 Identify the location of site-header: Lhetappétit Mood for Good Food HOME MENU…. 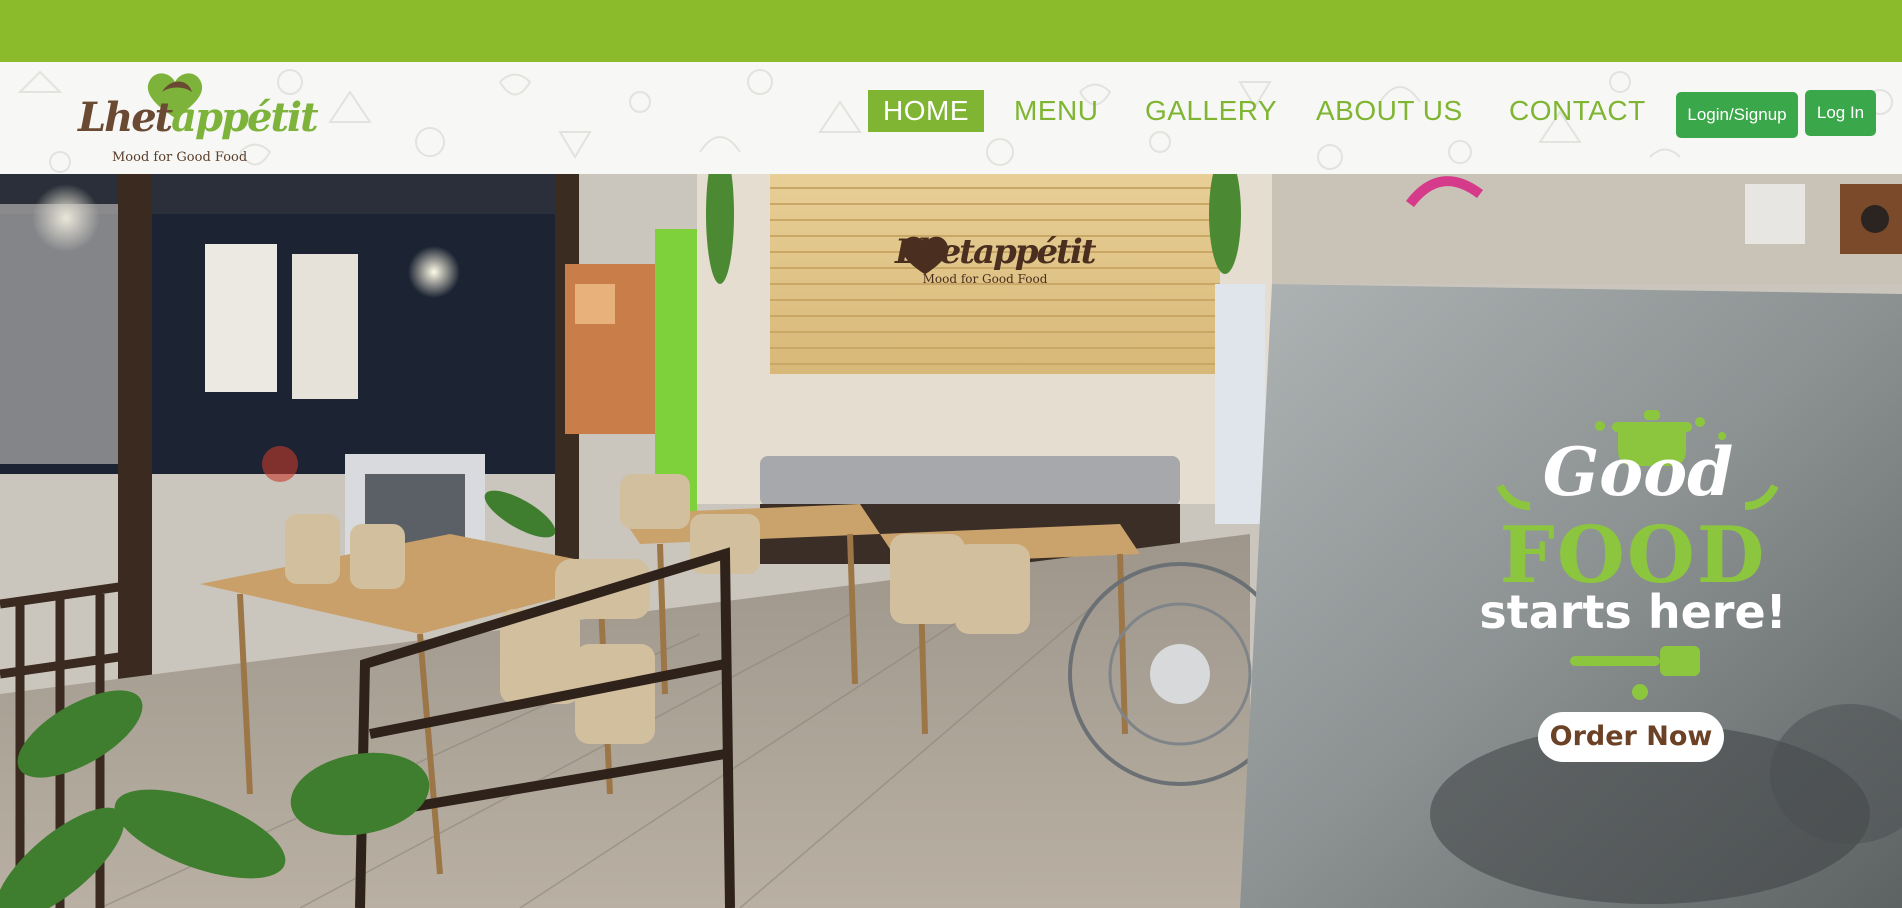
(951, 118).